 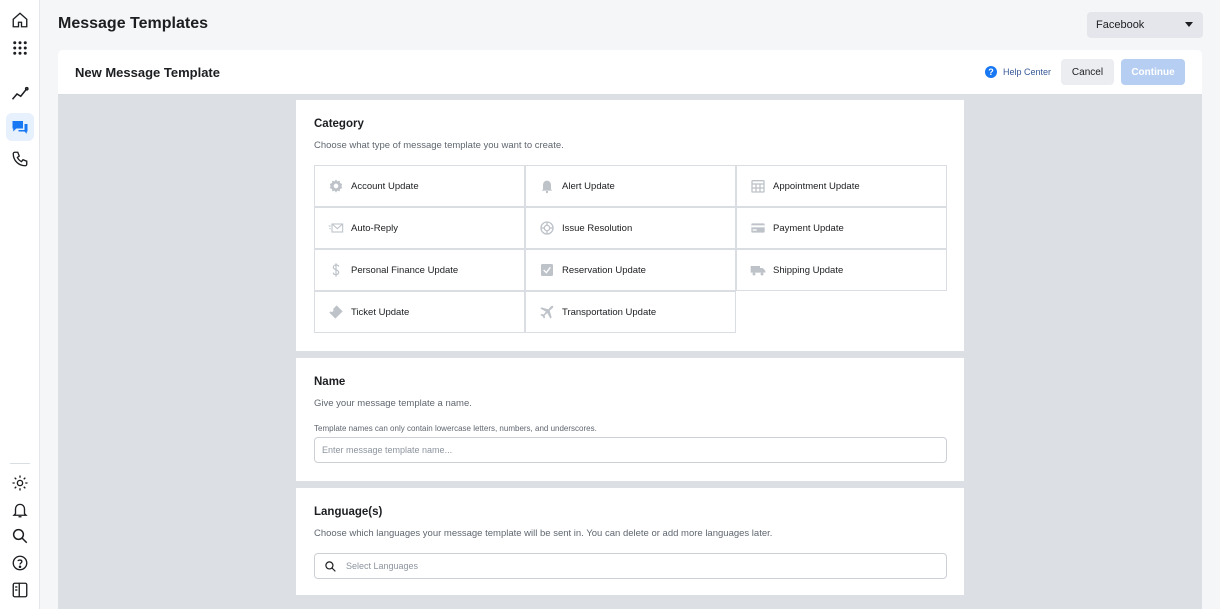 I want to click on apps-grid-icon, so click(x=20, y=48).